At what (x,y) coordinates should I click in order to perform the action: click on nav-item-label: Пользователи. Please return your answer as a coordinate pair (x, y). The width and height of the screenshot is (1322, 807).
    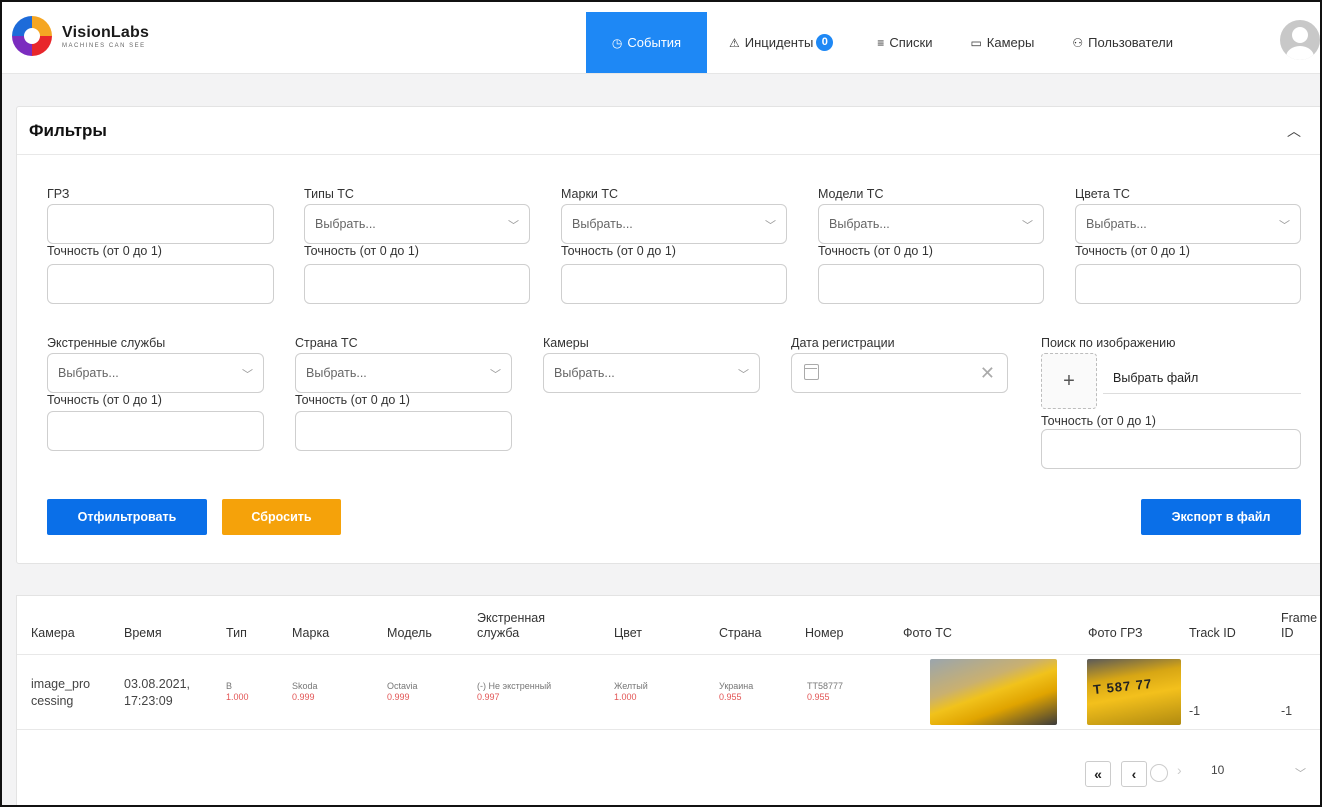
    Looking at the image, I should click on (1130, 42).